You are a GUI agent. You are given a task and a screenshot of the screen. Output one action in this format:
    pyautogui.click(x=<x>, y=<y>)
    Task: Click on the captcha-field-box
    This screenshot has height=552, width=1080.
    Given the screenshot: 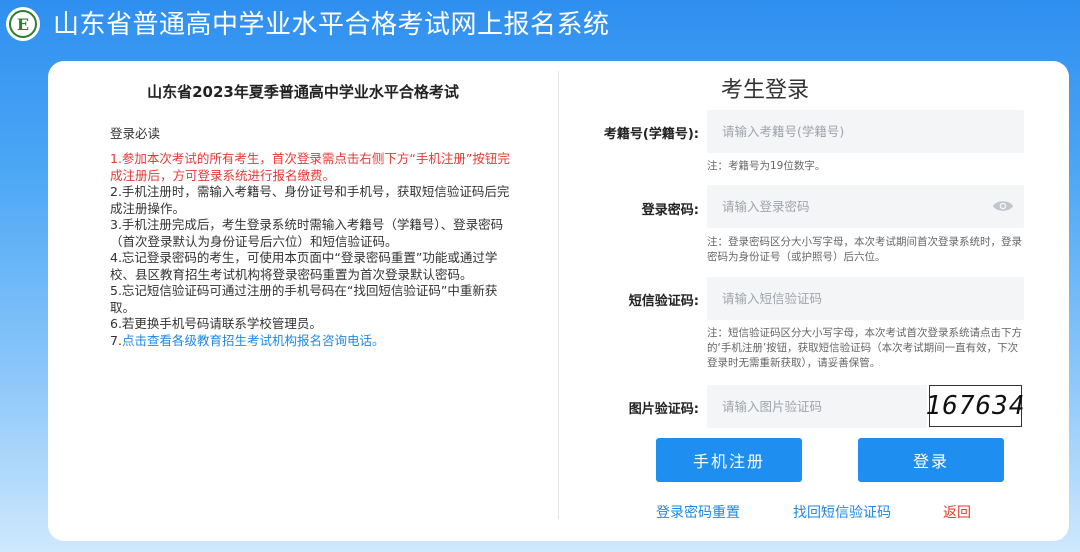 What is the action you would take?
    pyautogui.click(x=817, y=406)
    